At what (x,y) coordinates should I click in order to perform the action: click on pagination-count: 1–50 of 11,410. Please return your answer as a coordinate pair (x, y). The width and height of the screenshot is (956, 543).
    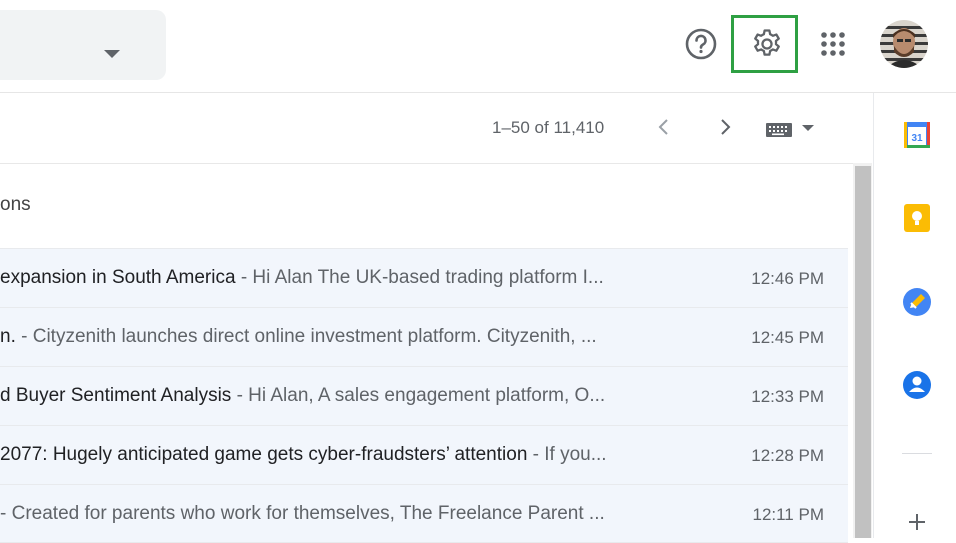
    Looking at the image, I should click on (548, 127).